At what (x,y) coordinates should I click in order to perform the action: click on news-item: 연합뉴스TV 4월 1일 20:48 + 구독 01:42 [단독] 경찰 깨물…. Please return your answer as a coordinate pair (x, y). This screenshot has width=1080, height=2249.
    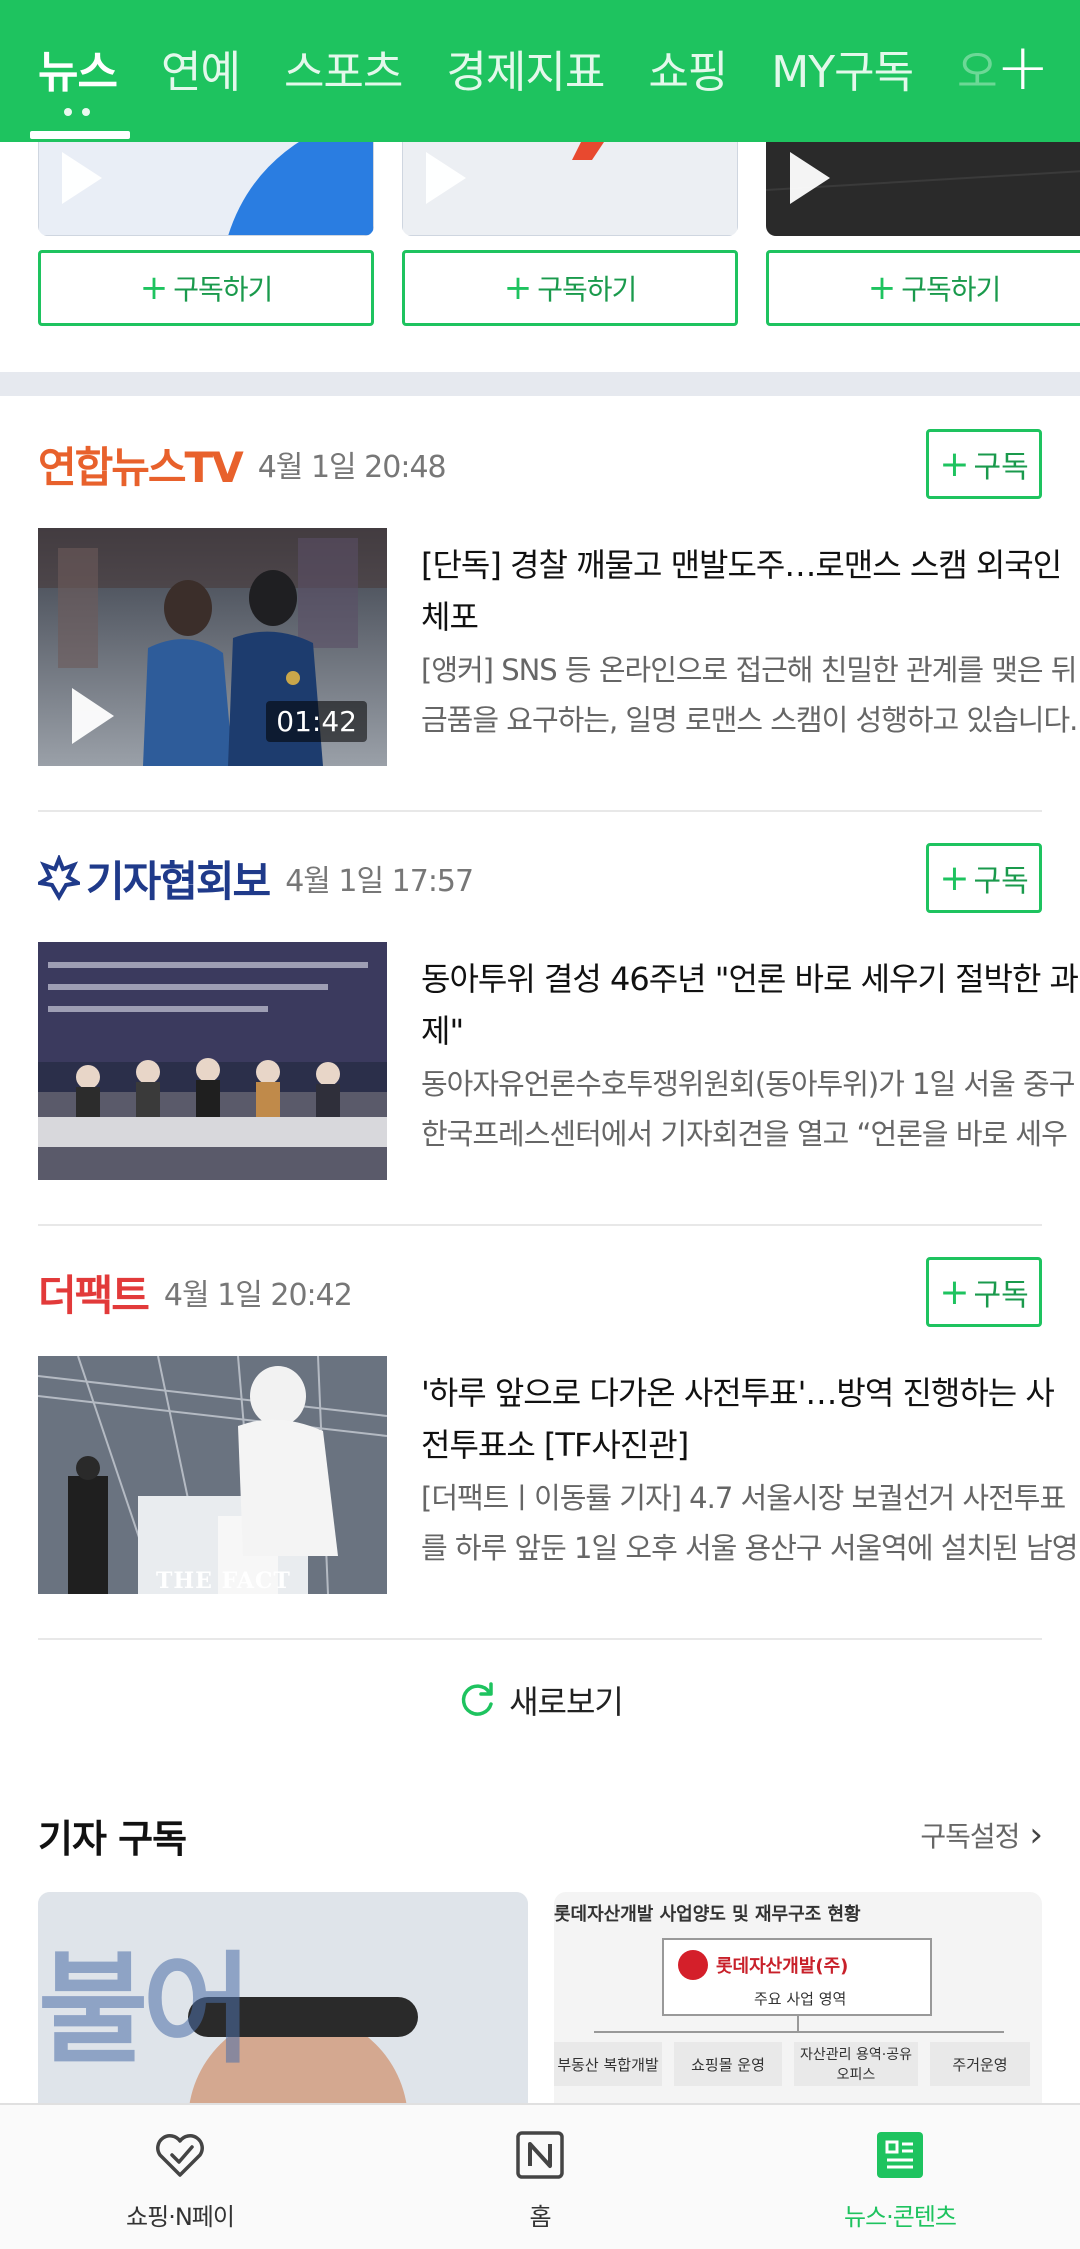
    Looking at the image, I should click on (558, 599).